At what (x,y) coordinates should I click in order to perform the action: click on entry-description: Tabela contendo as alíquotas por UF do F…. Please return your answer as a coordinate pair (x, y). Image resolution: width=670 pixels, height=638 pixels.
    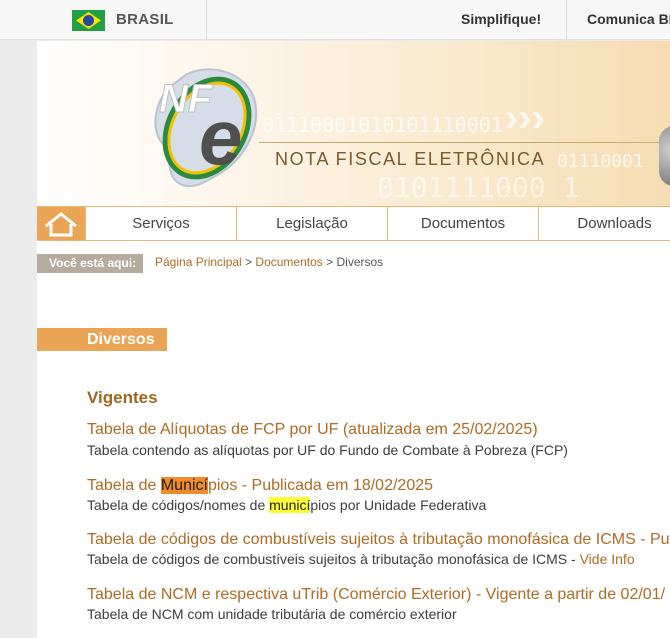
    Looking at the image, I should click on (327, 450).